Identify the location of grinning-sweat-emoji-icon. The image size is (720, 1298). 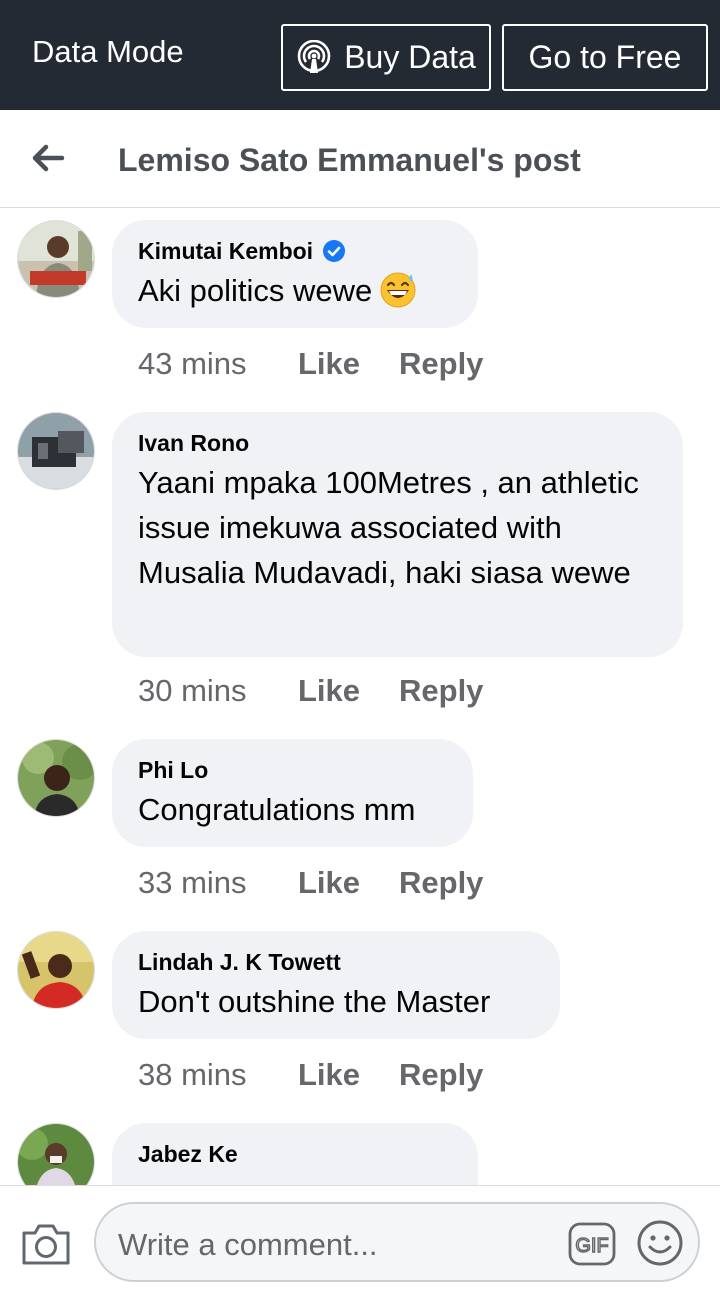
(398, 290).